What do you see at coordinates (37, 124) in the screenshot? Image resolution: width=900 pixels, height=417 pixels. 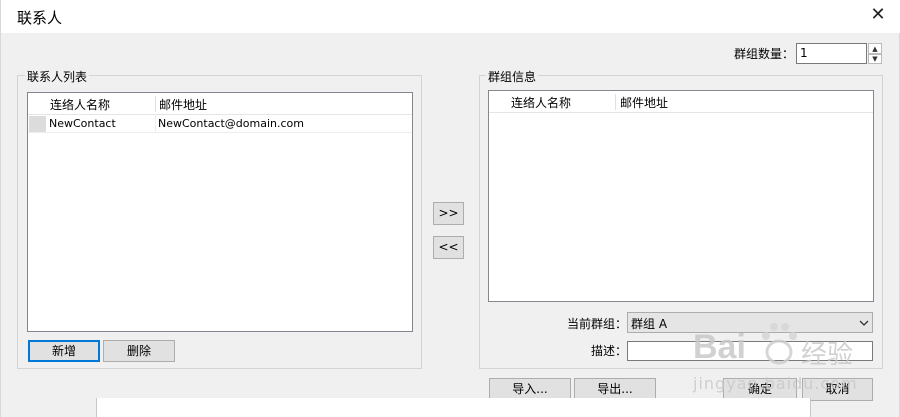 I see `row-selector` at bounding box center [37, 124].